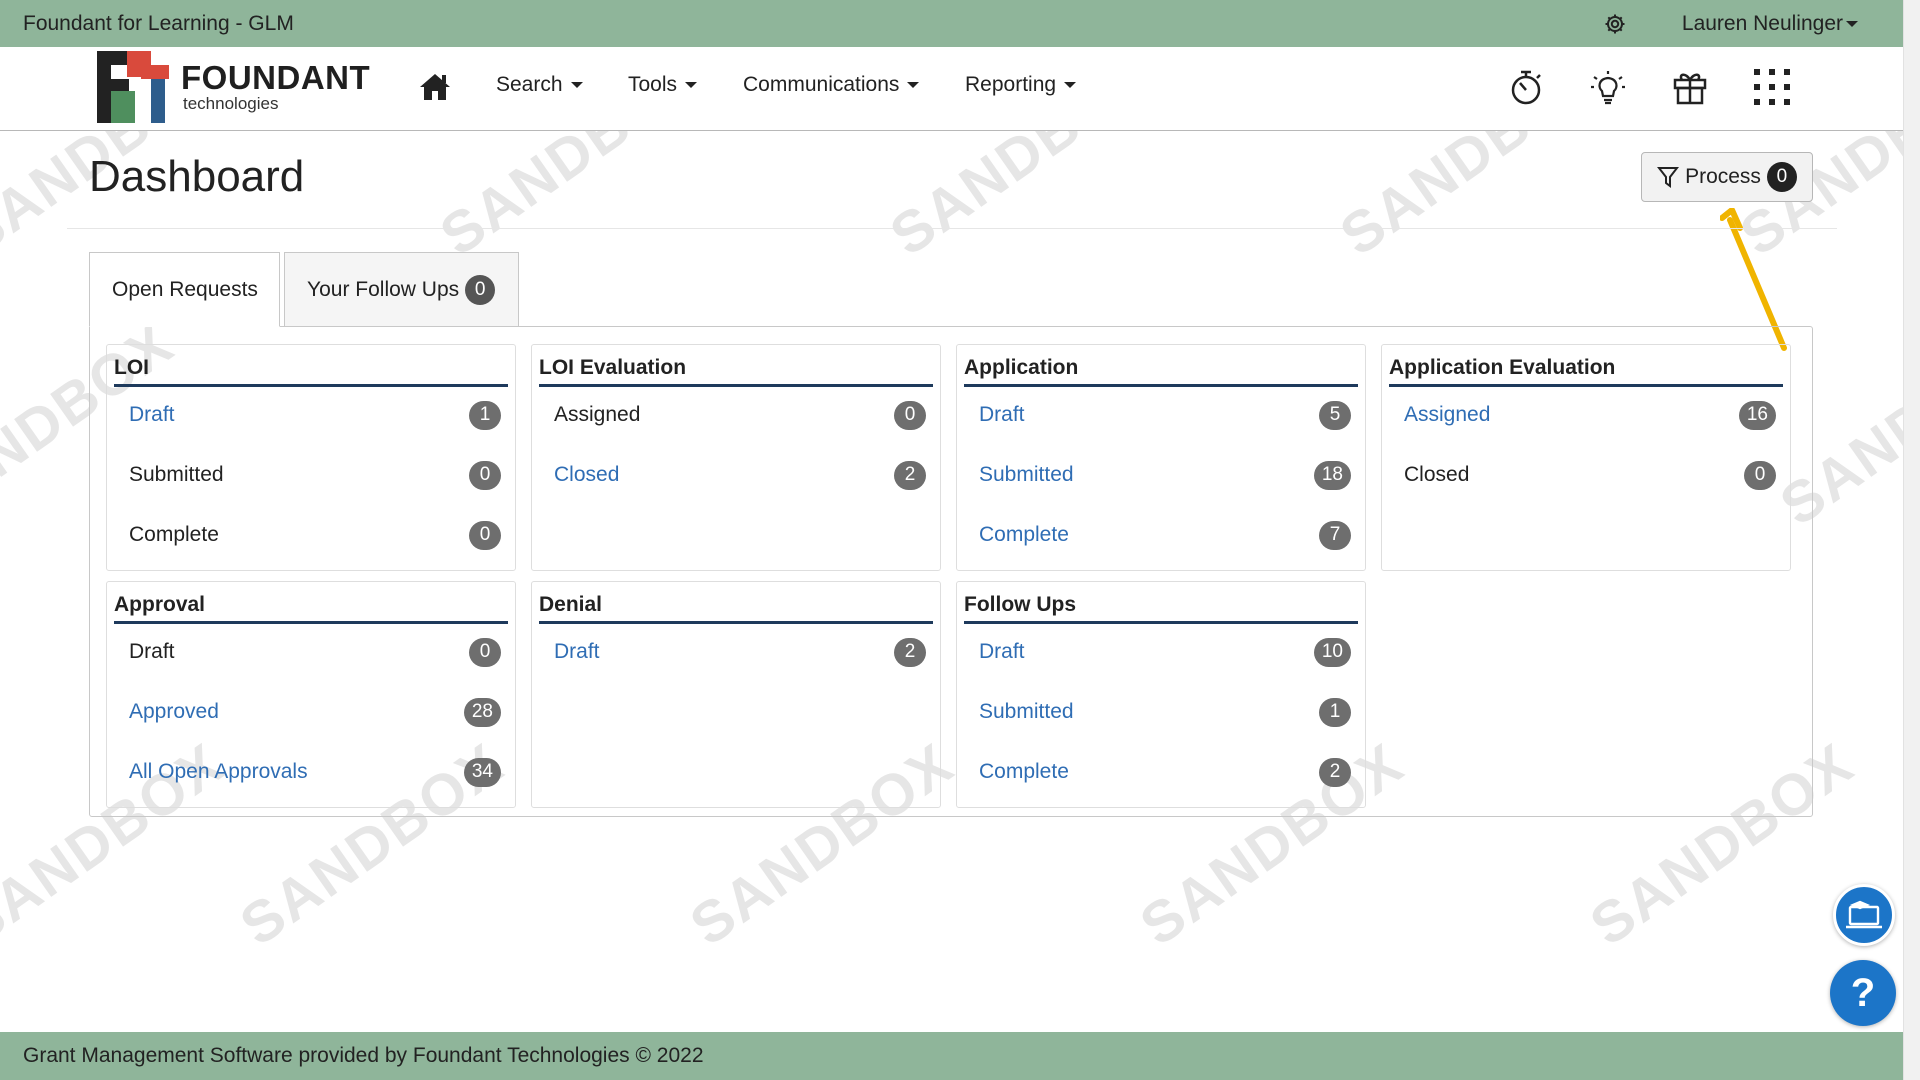 Image resolution: width=1920 pixels, height=1080 pixels. I want to click on user-menu: Lauren Neulinger, so click(1770, 24).